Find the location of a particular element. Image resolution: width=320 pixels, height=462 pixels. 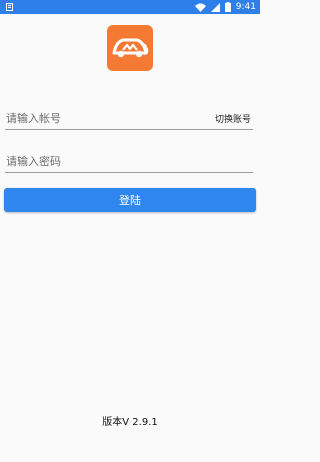

password-input is located at coordinates (100, 161).